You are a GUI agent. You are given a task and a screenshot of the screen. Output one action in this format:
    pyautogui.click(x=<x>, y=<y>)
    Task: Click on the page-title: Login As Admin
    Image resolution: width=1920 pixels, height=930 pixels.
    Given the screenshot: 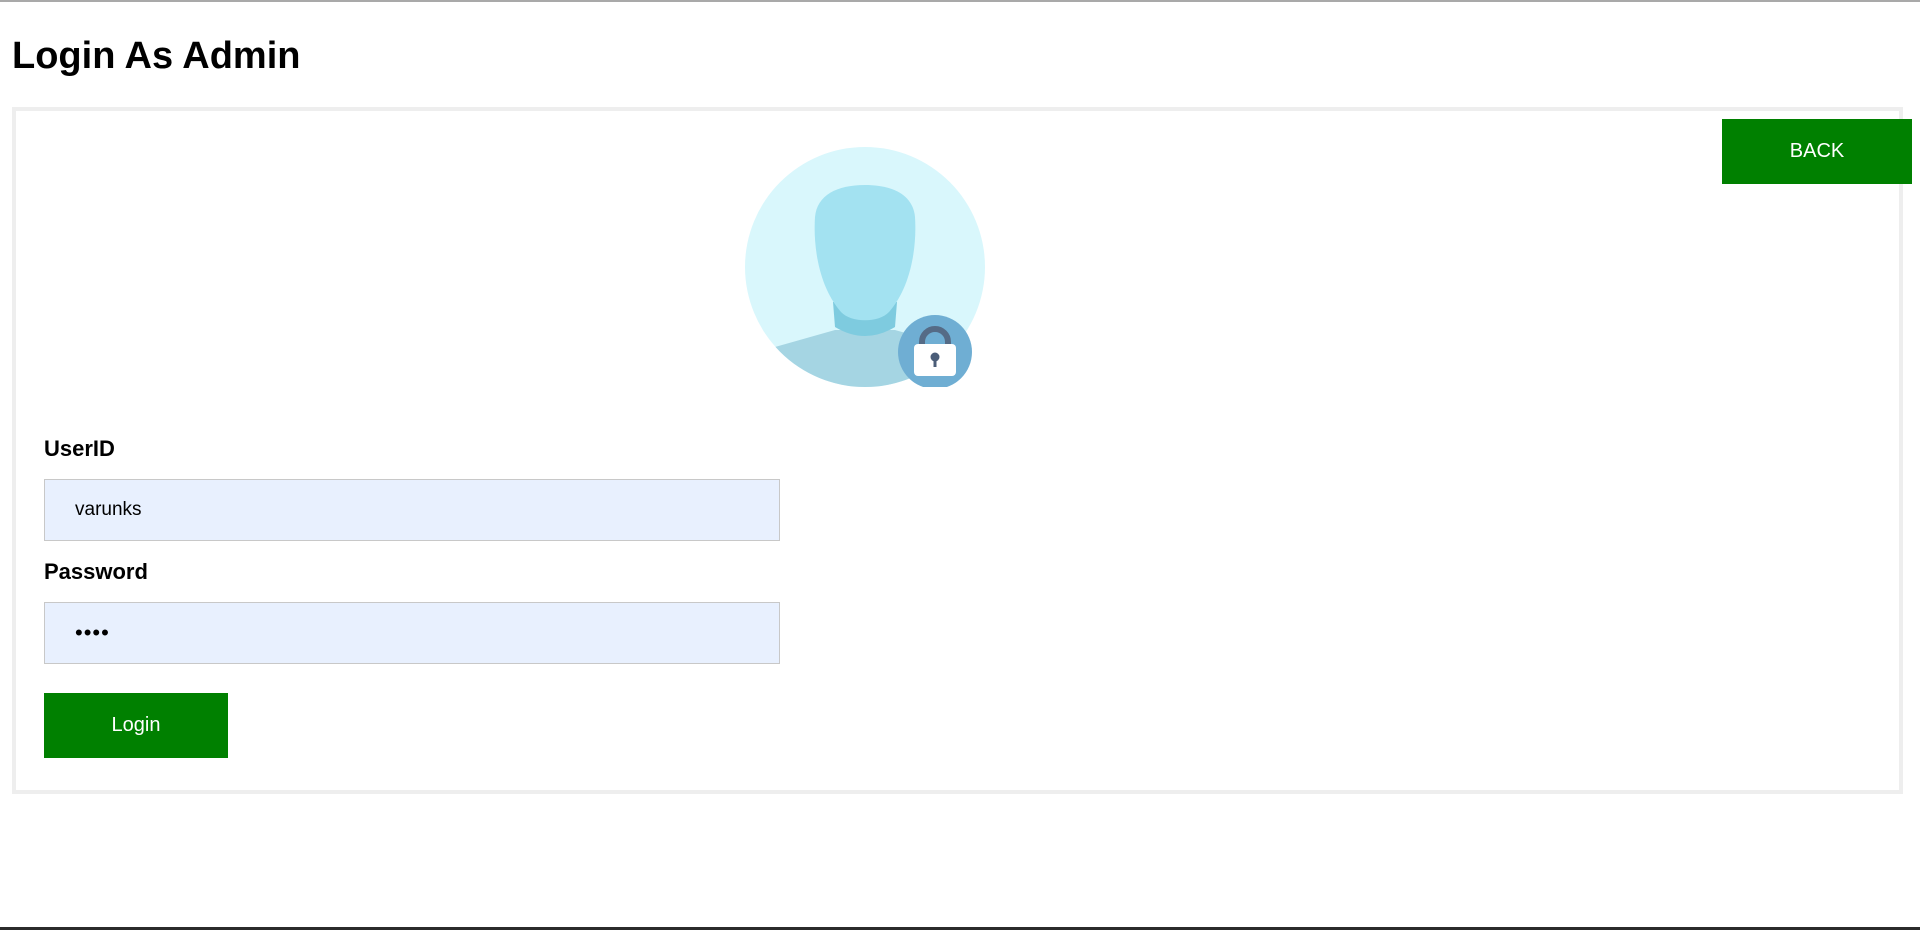 What is the action you would take?
    pyautogui.click(x=156, y=56)
    